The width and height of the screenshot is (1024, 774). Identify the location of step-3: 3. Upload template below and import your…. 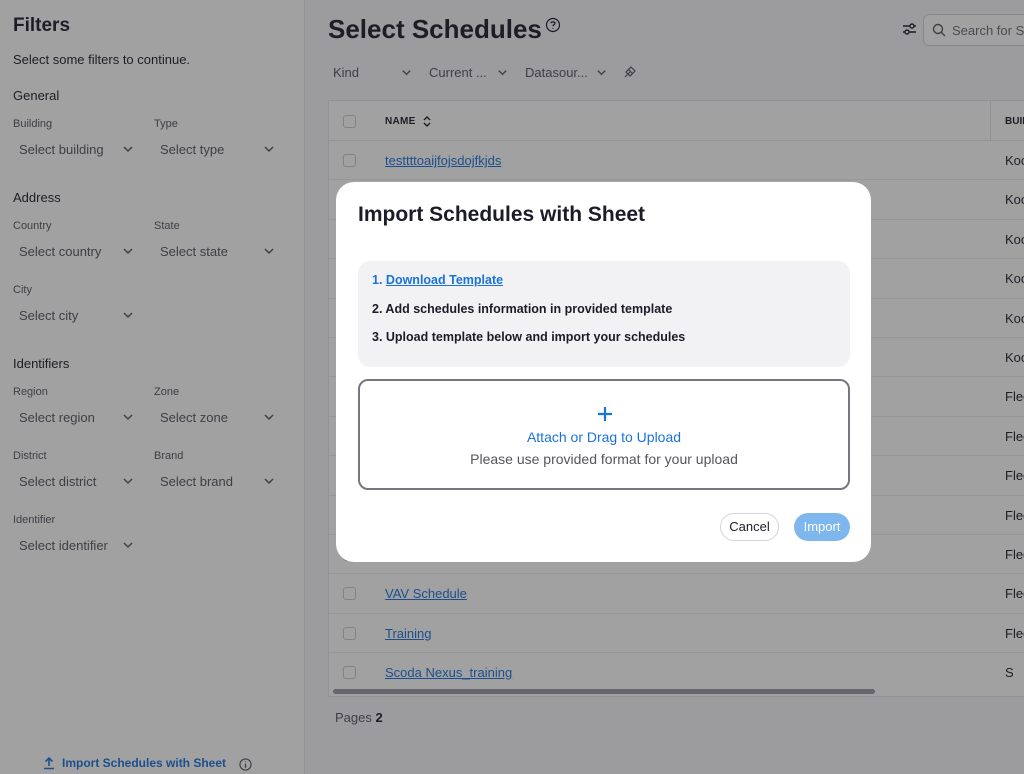
(529, 337).